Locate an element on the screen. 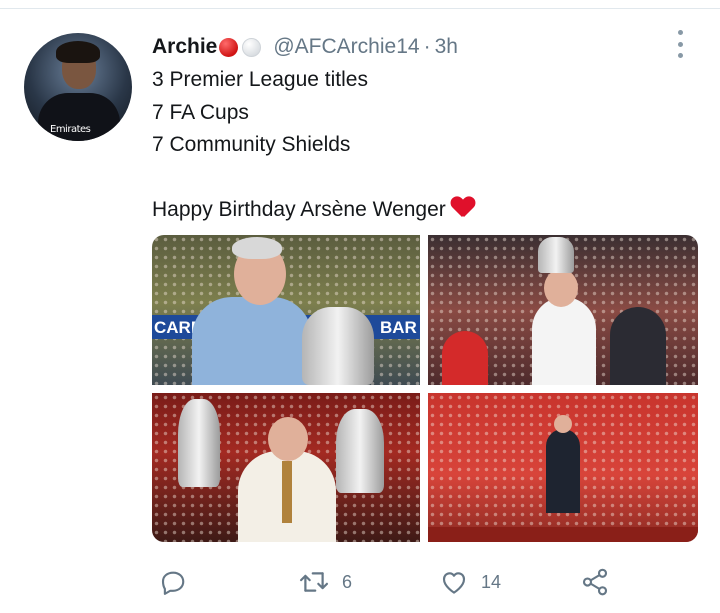 The height and width of the screenshot is (613, 720). reply-button is located at coordinates (173, 582).